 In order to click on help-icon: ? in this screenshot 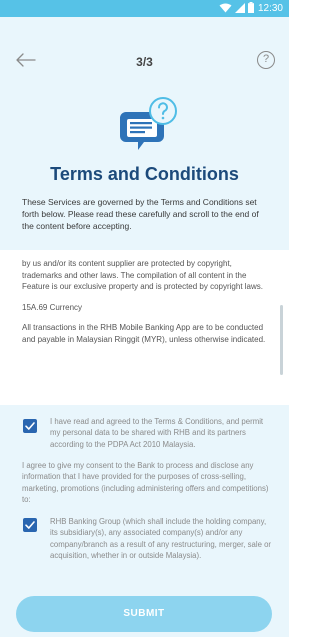, I will do `click(266, 59)`.